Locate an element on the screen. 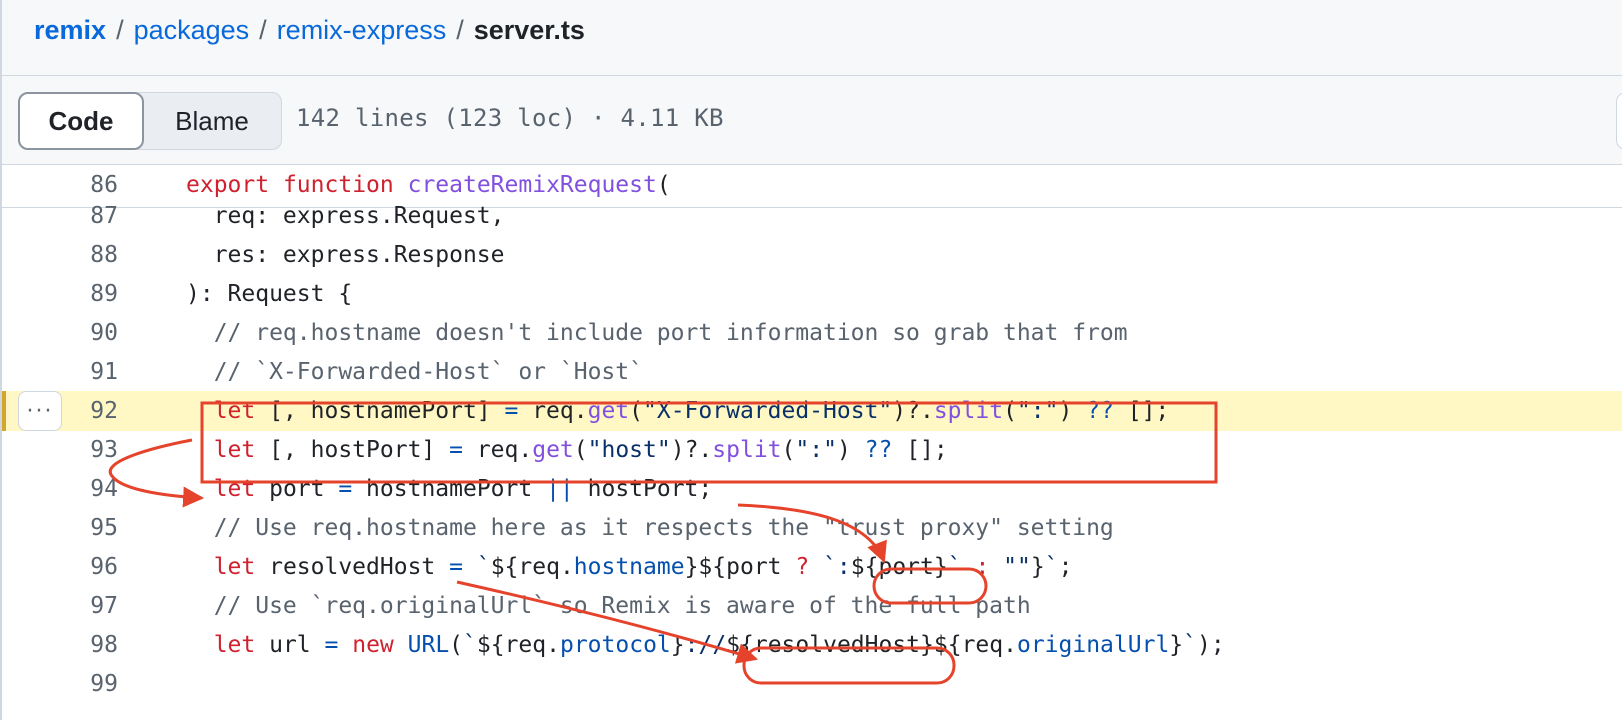 This screenshot has height=725, width=1622. code-line: 89 ): Request { is located at coordinates (812, 294).